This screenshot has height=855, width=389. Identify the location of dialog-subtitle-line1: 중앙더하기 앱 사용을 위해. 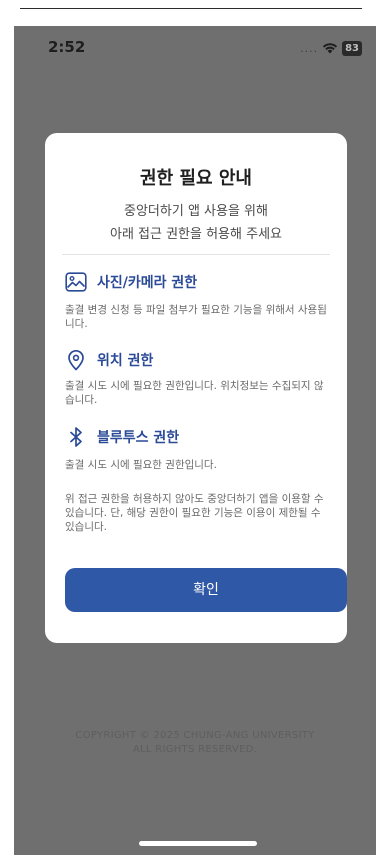
(196, 211).